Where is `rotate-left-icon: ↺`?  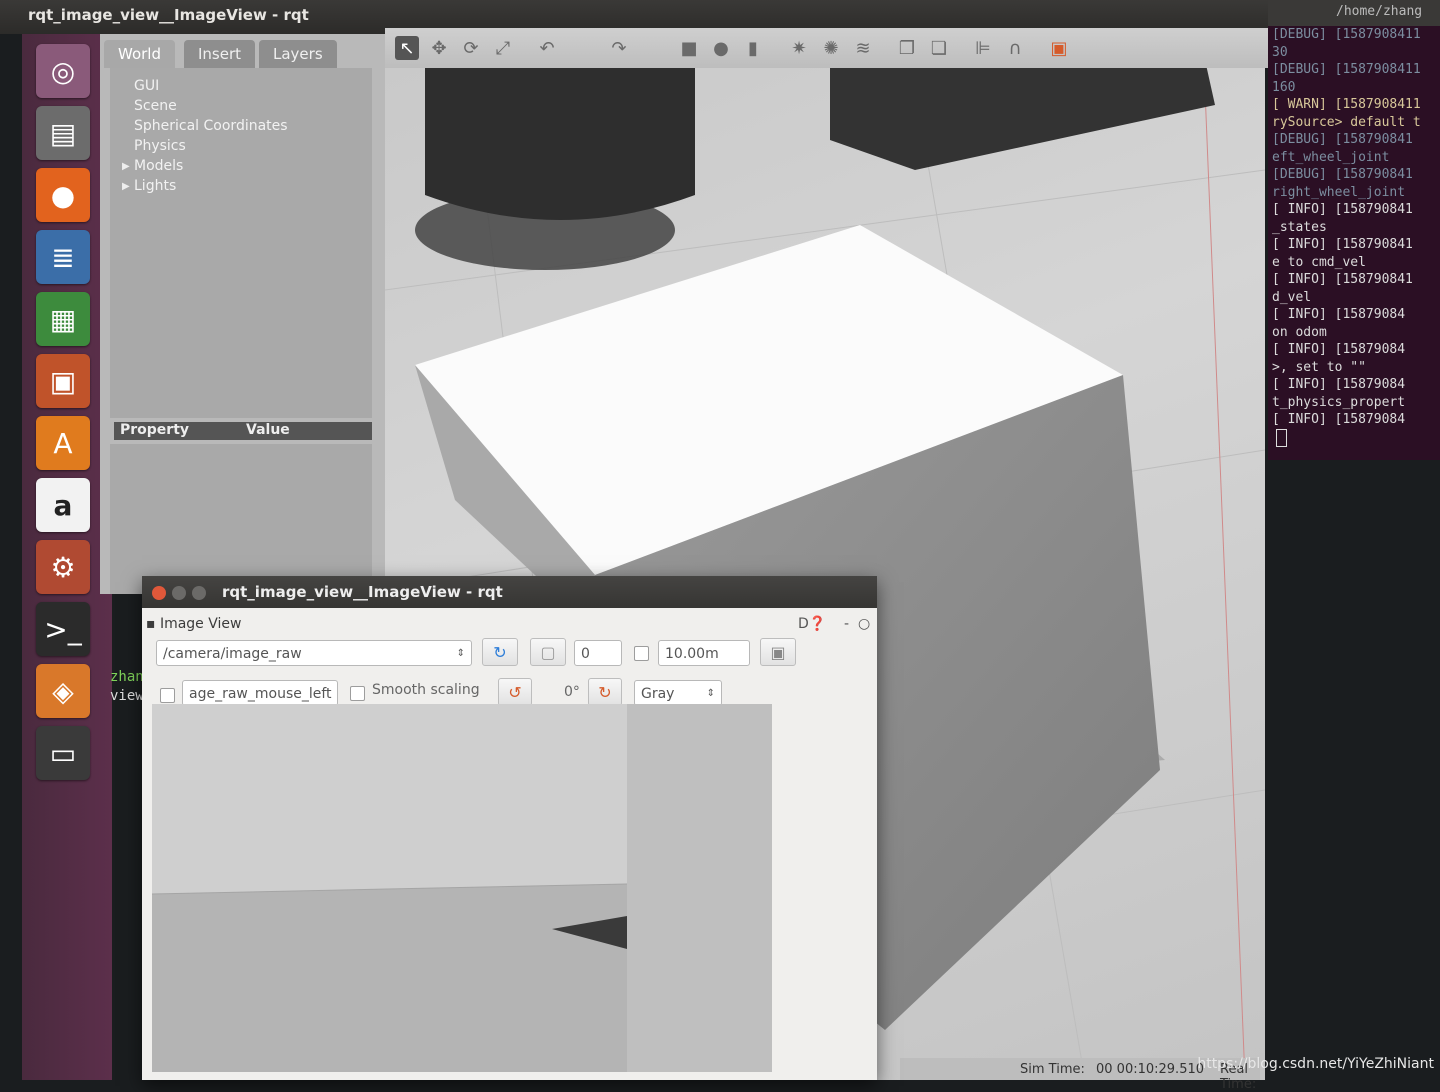 rotate-left-icon: ↺ is located at coordinates (515, 692).